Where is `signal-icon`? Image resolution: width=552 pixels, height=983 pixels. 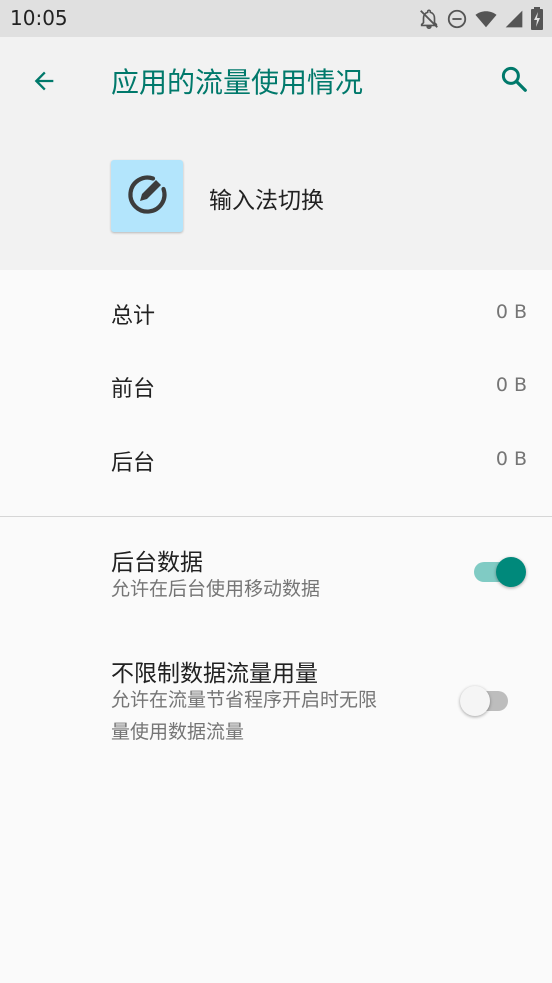 signal-icon is located at coordinates (514, 19).